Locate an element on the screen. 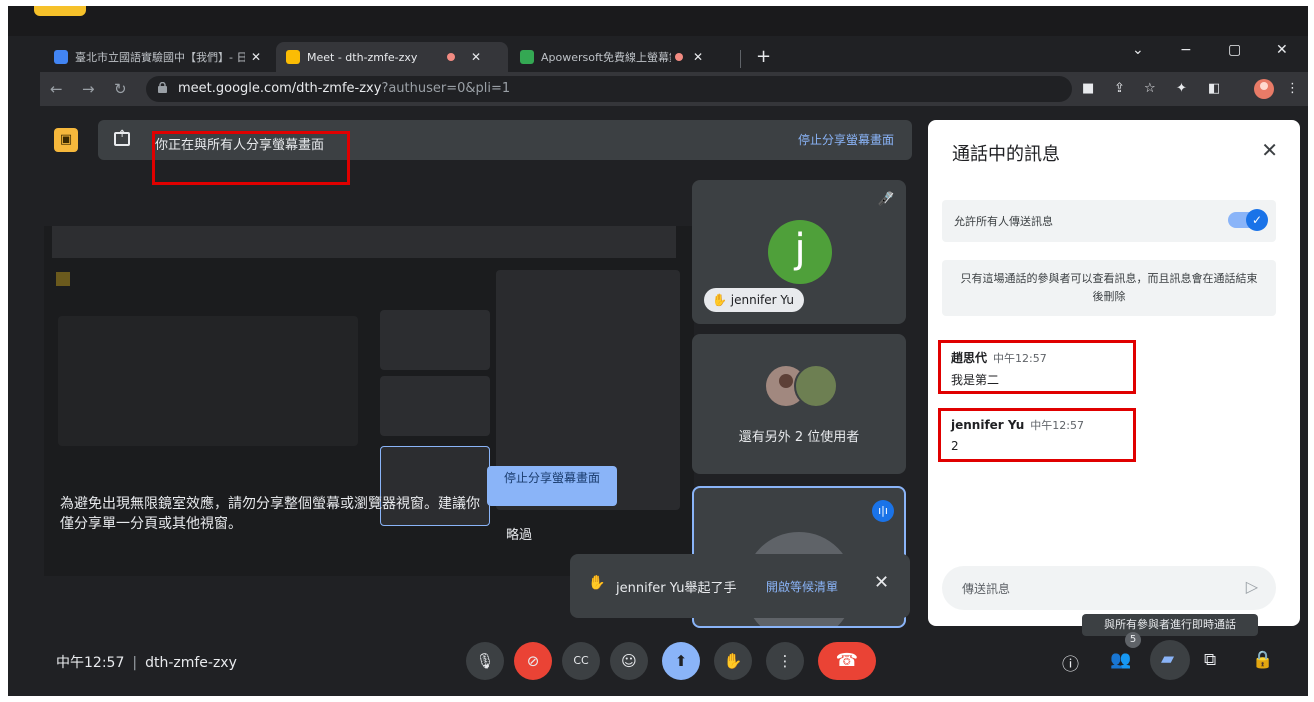  participant-tile-jennifer: 🎤̸ j ✋ jennifer Yu is located at coordinates (799, 252).